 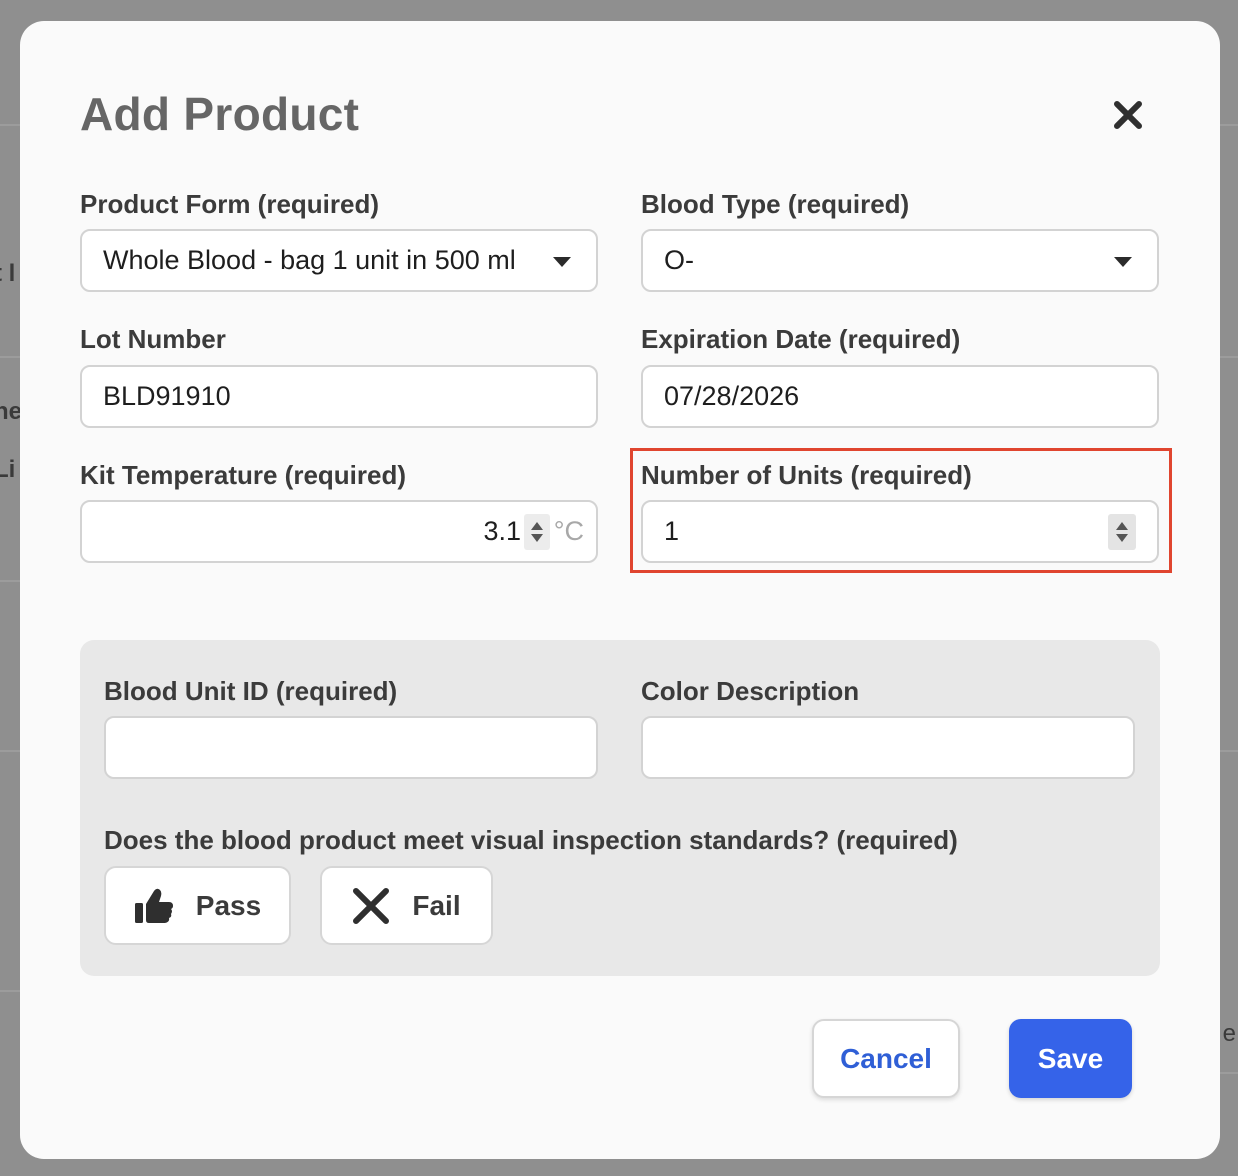 What do you see at coordinates (775, 204) in the screenshot?
I see `blood-type-label: Blood Type (required)` at bounding box center [775, 204].